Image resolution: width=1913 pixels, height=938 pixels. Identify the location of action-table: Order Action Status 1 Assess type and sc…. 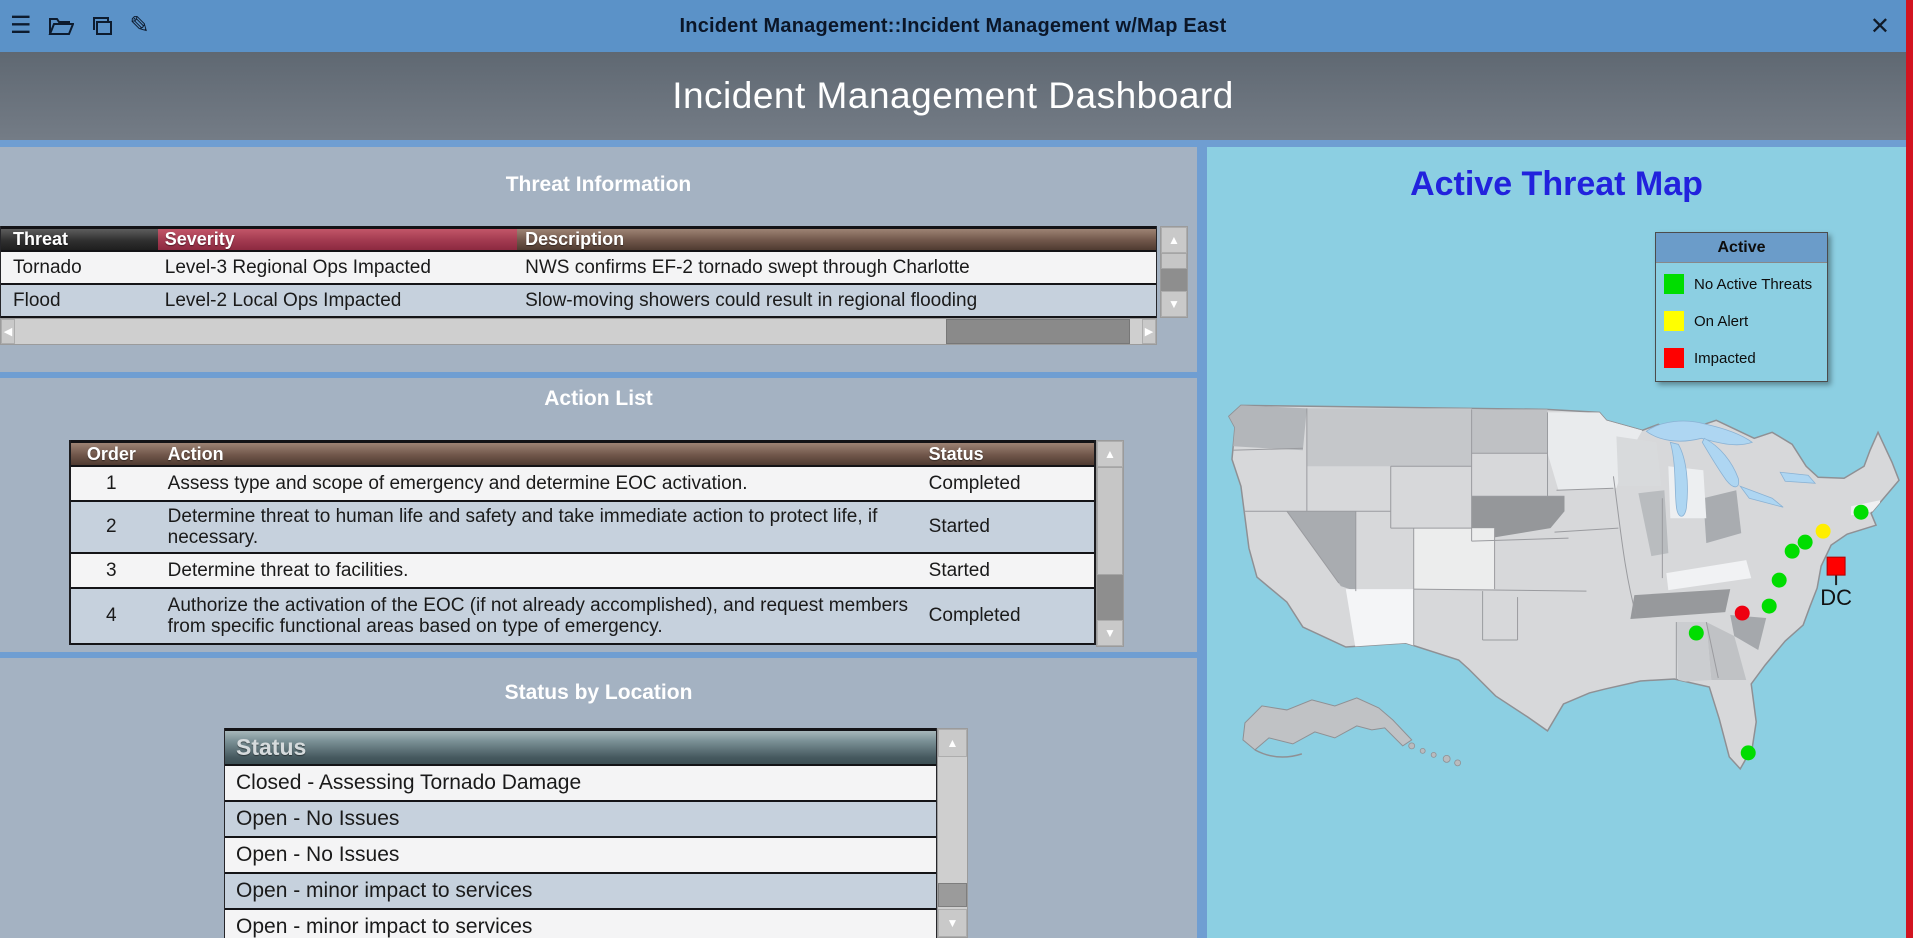
(582, 542).